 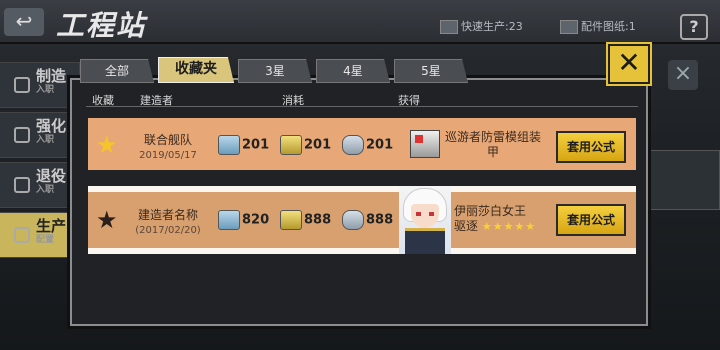 I want to click on header-divider, so click(x=362, y=106).